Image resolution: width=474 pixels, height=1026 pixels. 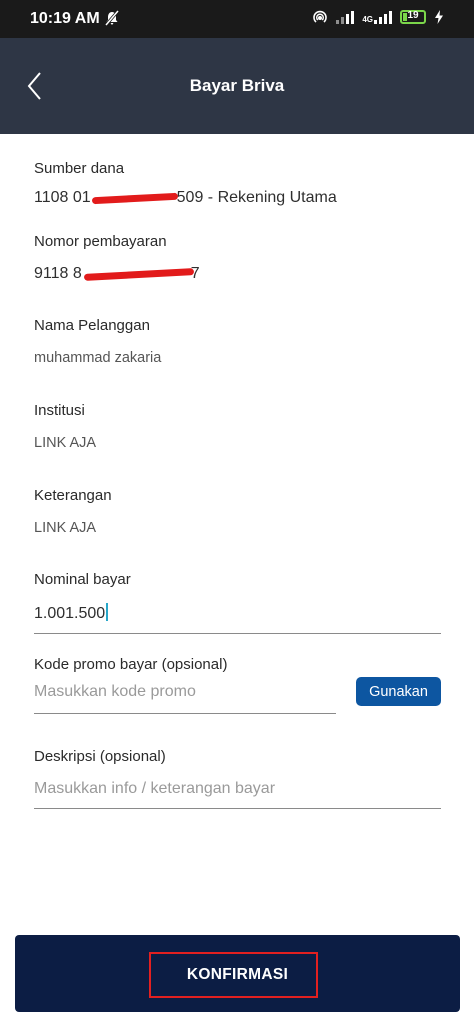 What do you see at coordinates (320, 16) in the screenshot?
I see `hotspot-icon` at bounding box center [320, 16].